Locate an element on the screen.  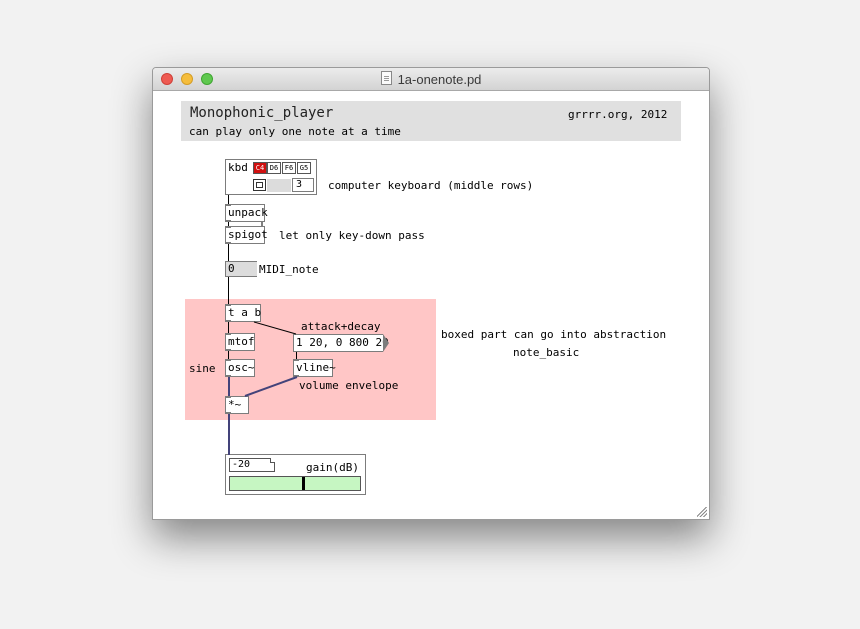
document-icon is located at coordinates (386, 78).